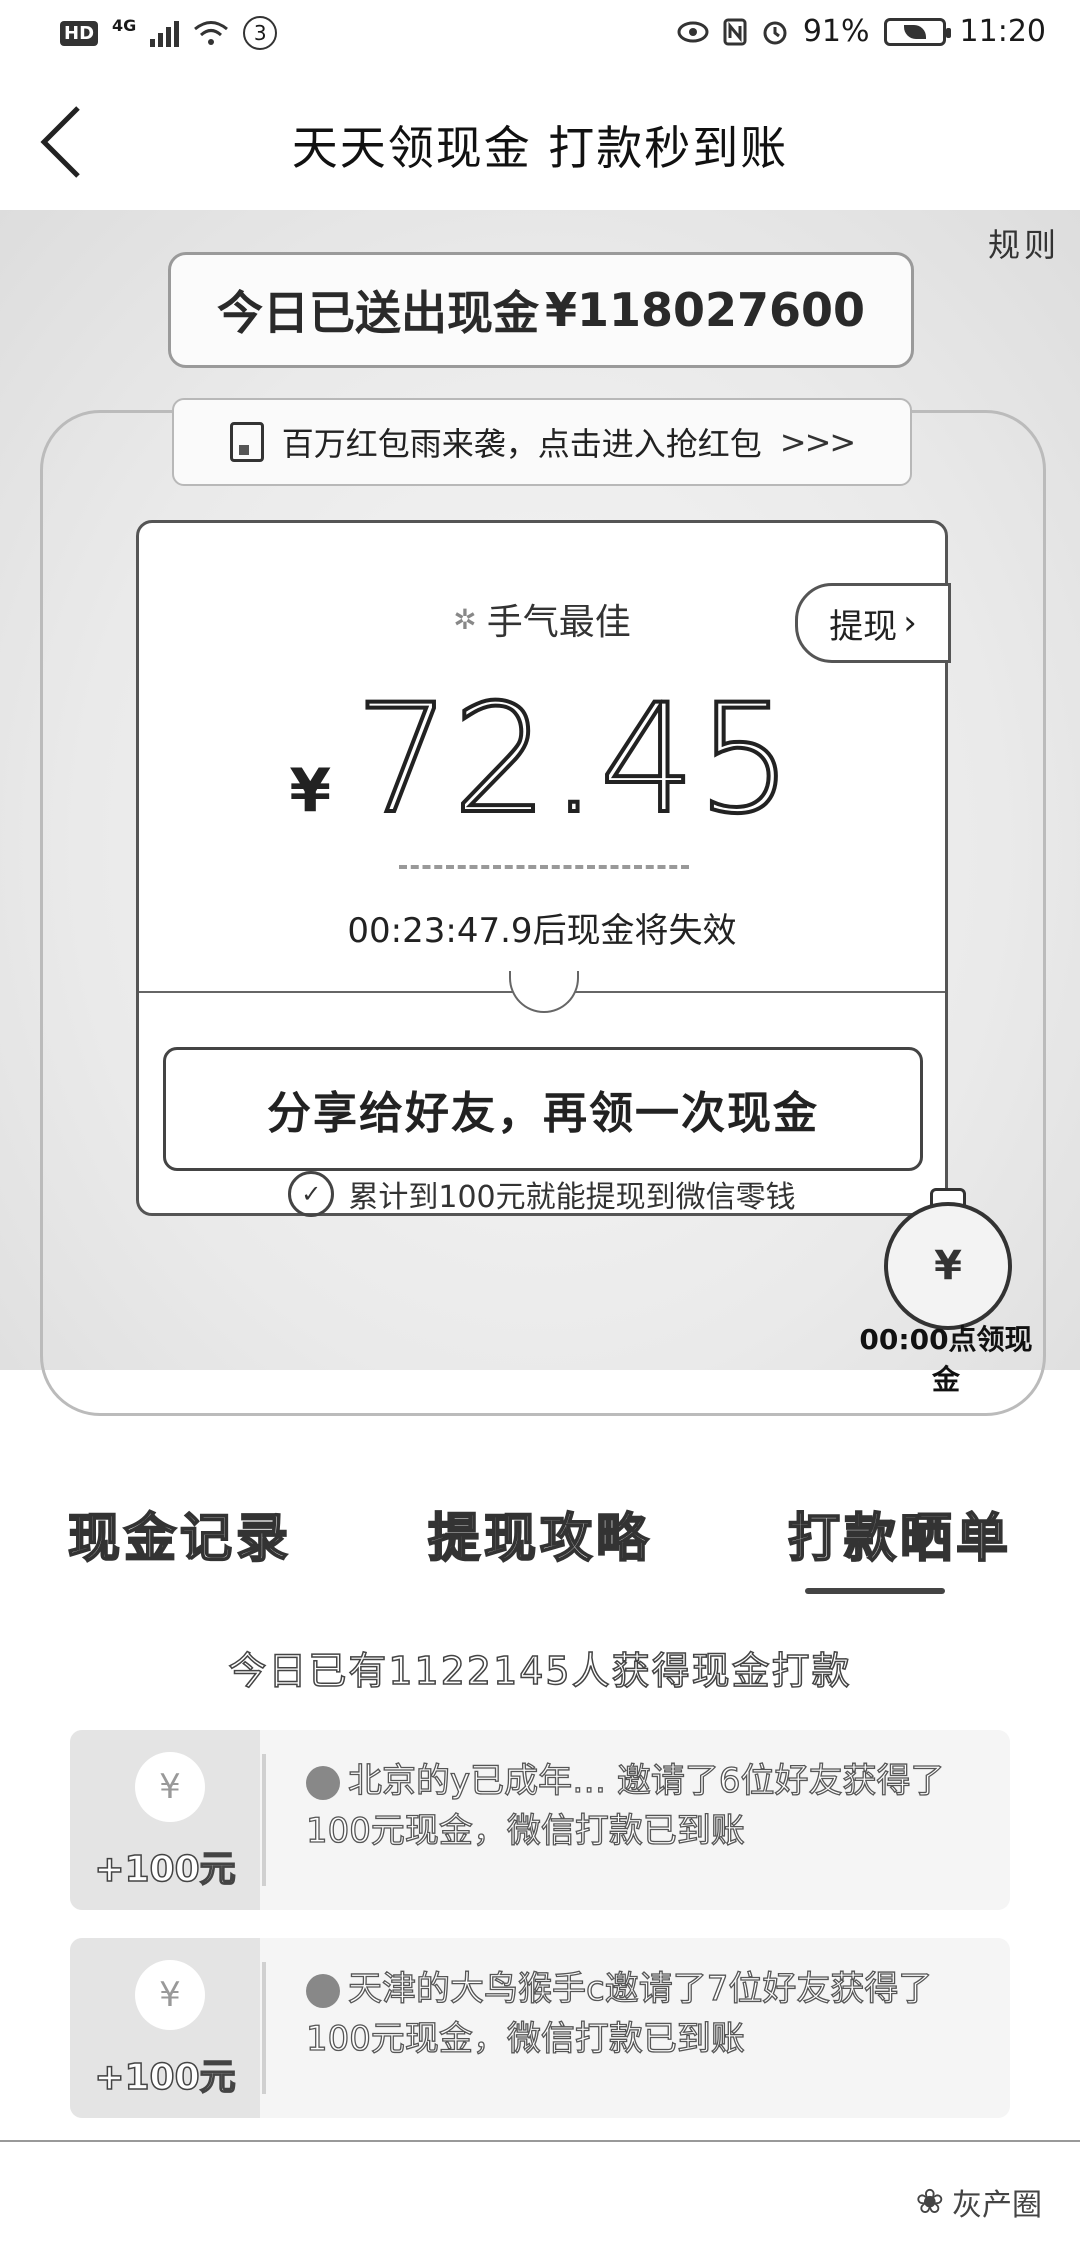  Describe the element at coordinates (521, 444) in the screenshot. I see `red-packet-rain-text: 百万红包雨来袭，点击进入抢红包` at that location.